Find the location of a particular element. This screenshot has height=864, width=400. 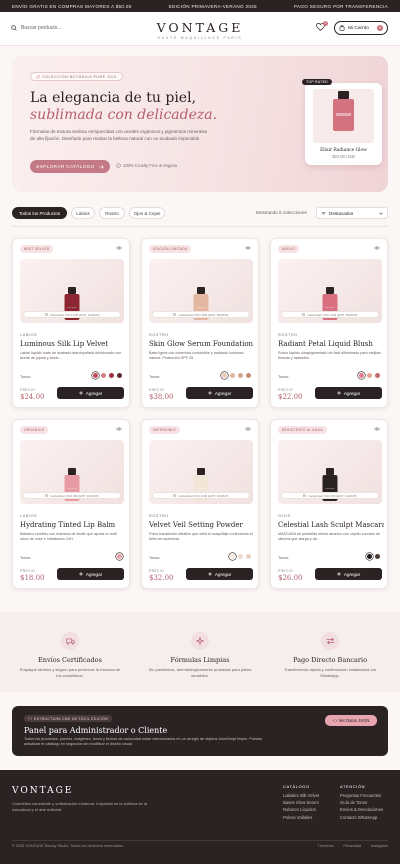

collection-badge-text: COLECCIÓN BOTÁNICA PURE SILK is located at coordinates (79, 76).